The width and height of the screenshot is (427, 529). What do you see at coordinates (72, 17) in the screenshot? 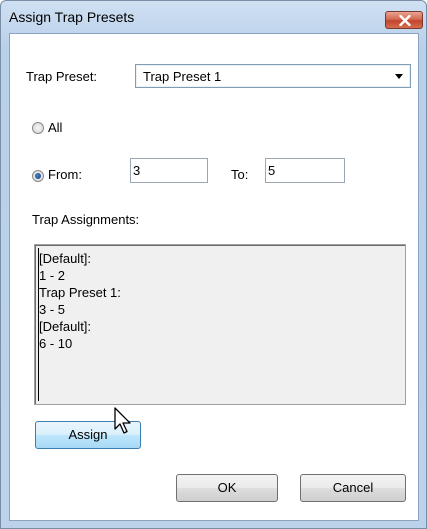
I see `window-title: Assign Trap Presets` at bounding box center [72, 17].